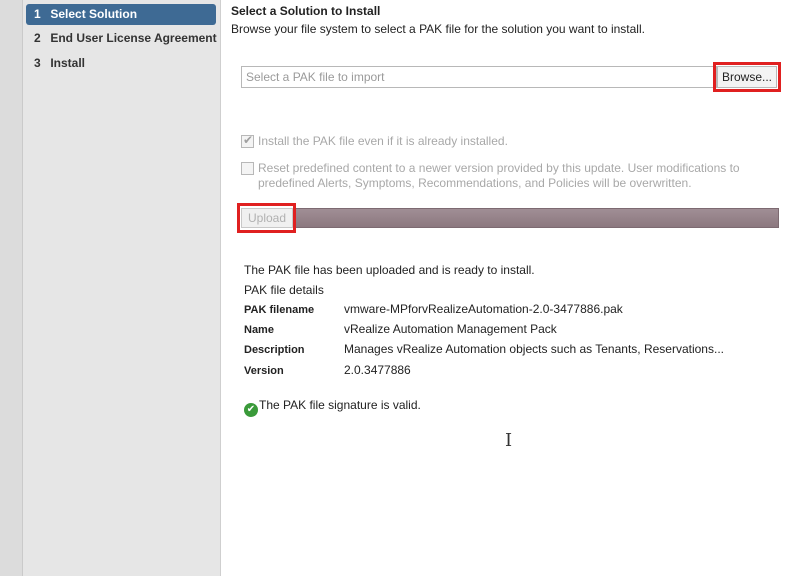  I want to click on checkmark-icon: ✔, so click(248, 140).